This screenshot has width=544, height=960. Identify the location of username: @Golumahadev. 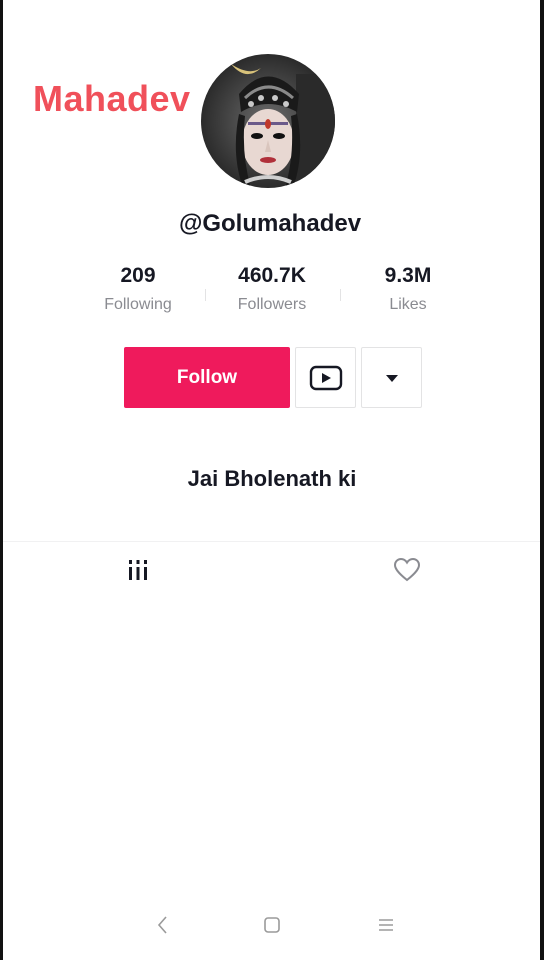
(270, 223).